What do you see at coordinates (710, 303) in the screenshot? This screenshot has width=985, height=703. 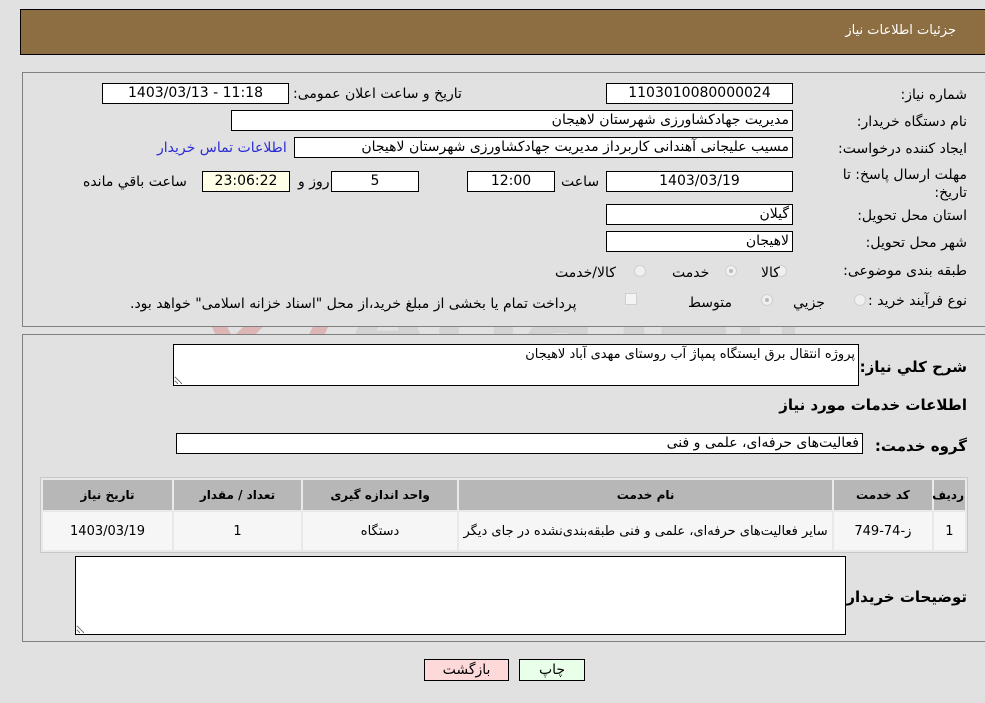 I see `purchase-option-medium: متوسط` at bounding box center [710, 303].